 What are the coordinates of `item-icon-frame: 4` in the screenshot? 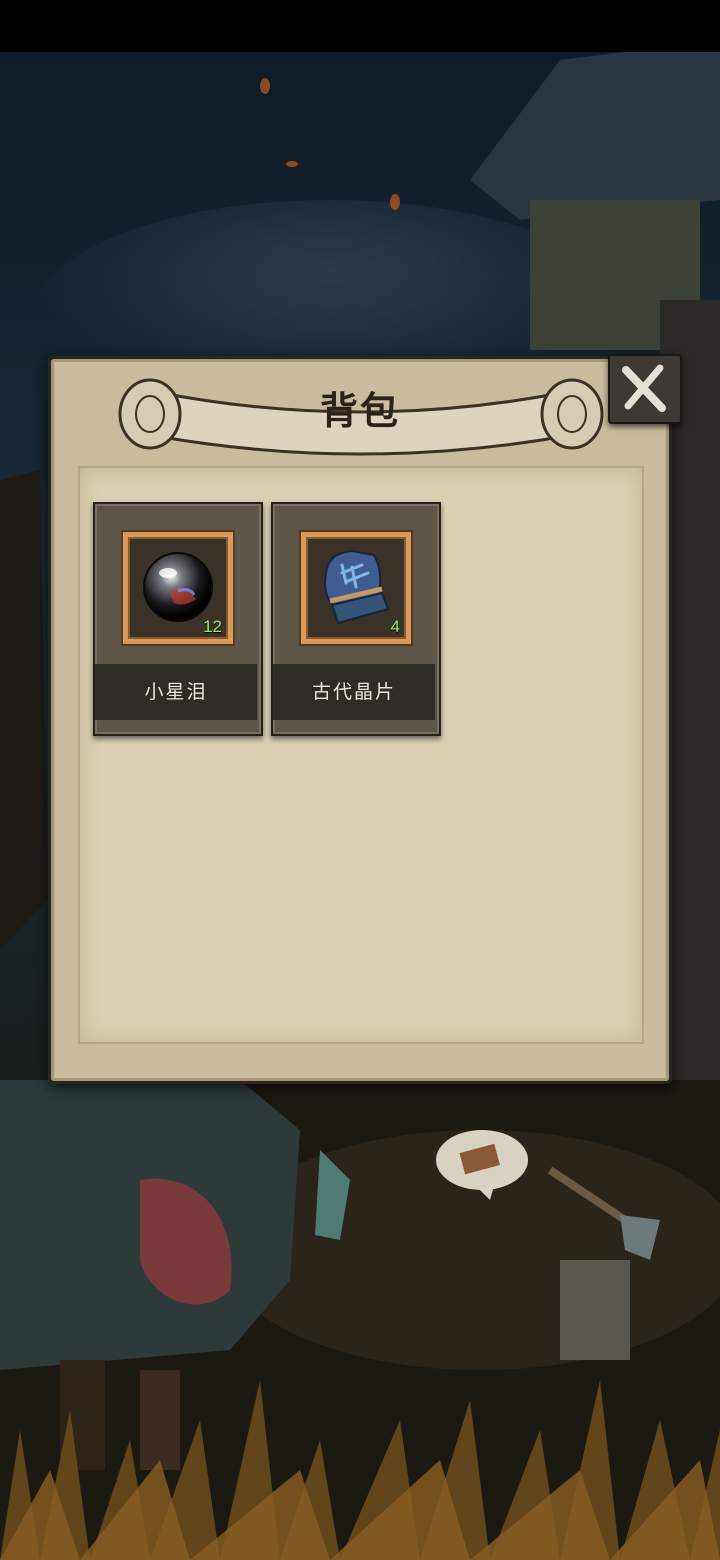 It's located at (356, 588).